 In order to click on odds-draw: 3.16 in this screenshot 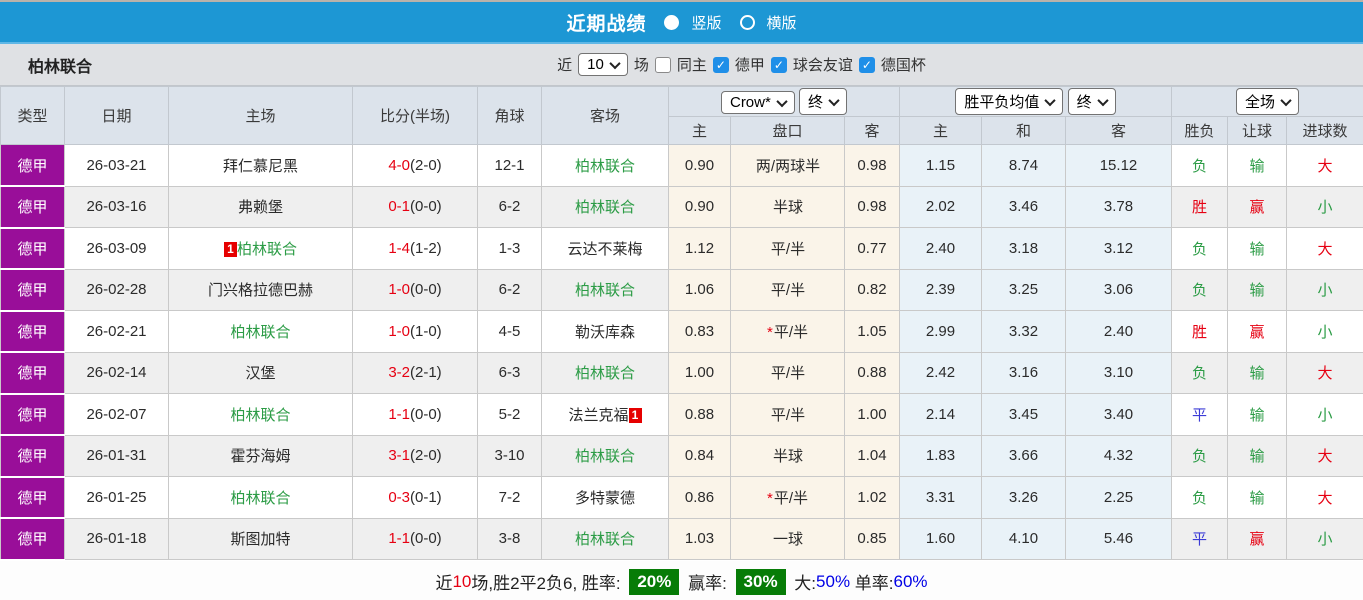, I will do `click(1023, 372)`.